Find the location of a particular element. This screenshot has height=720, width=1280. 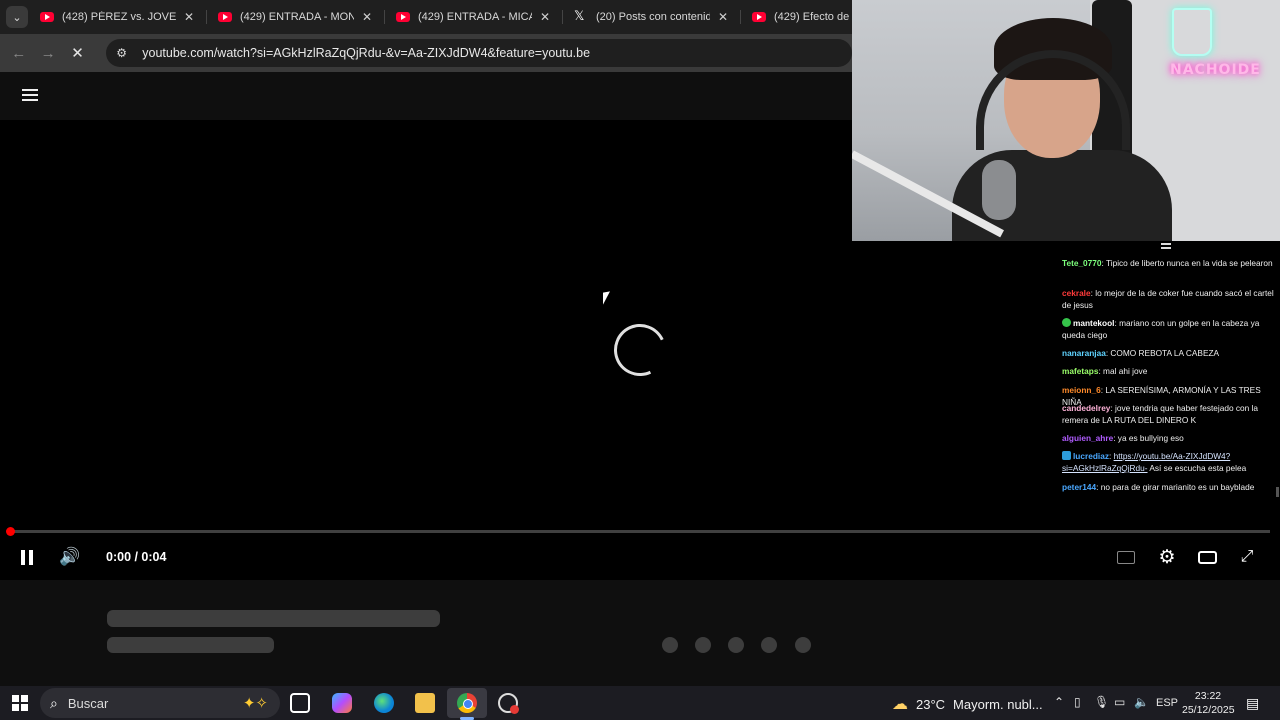

chat-text: : ya es bullying eso is located at coordinates (1148, 438).